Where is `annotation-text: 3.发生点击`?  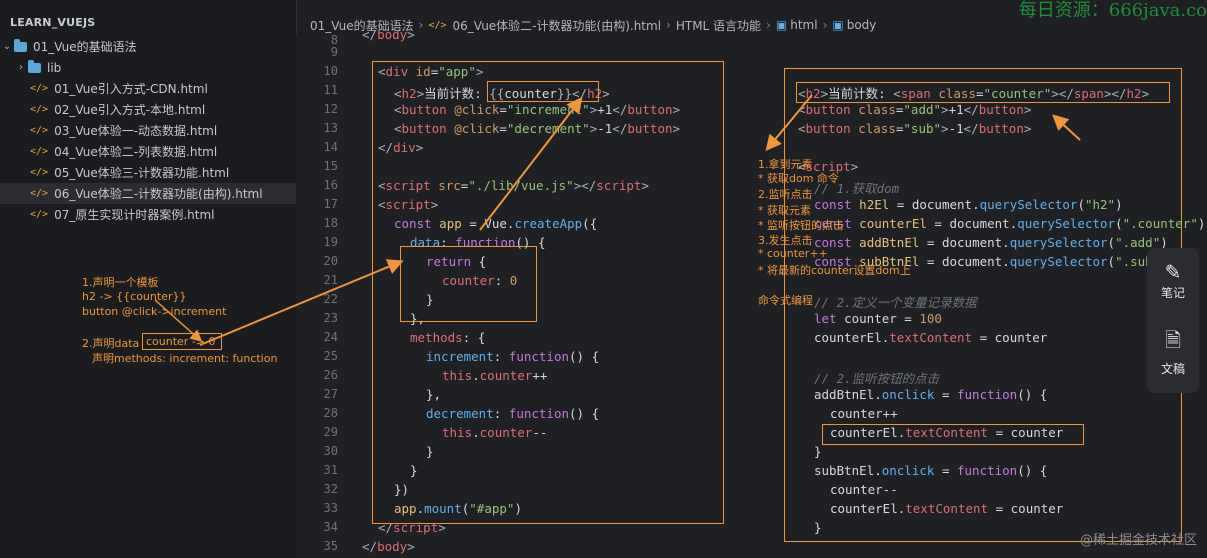
annotation-text: 3.发生点击 is located at coordinates (785, 240).